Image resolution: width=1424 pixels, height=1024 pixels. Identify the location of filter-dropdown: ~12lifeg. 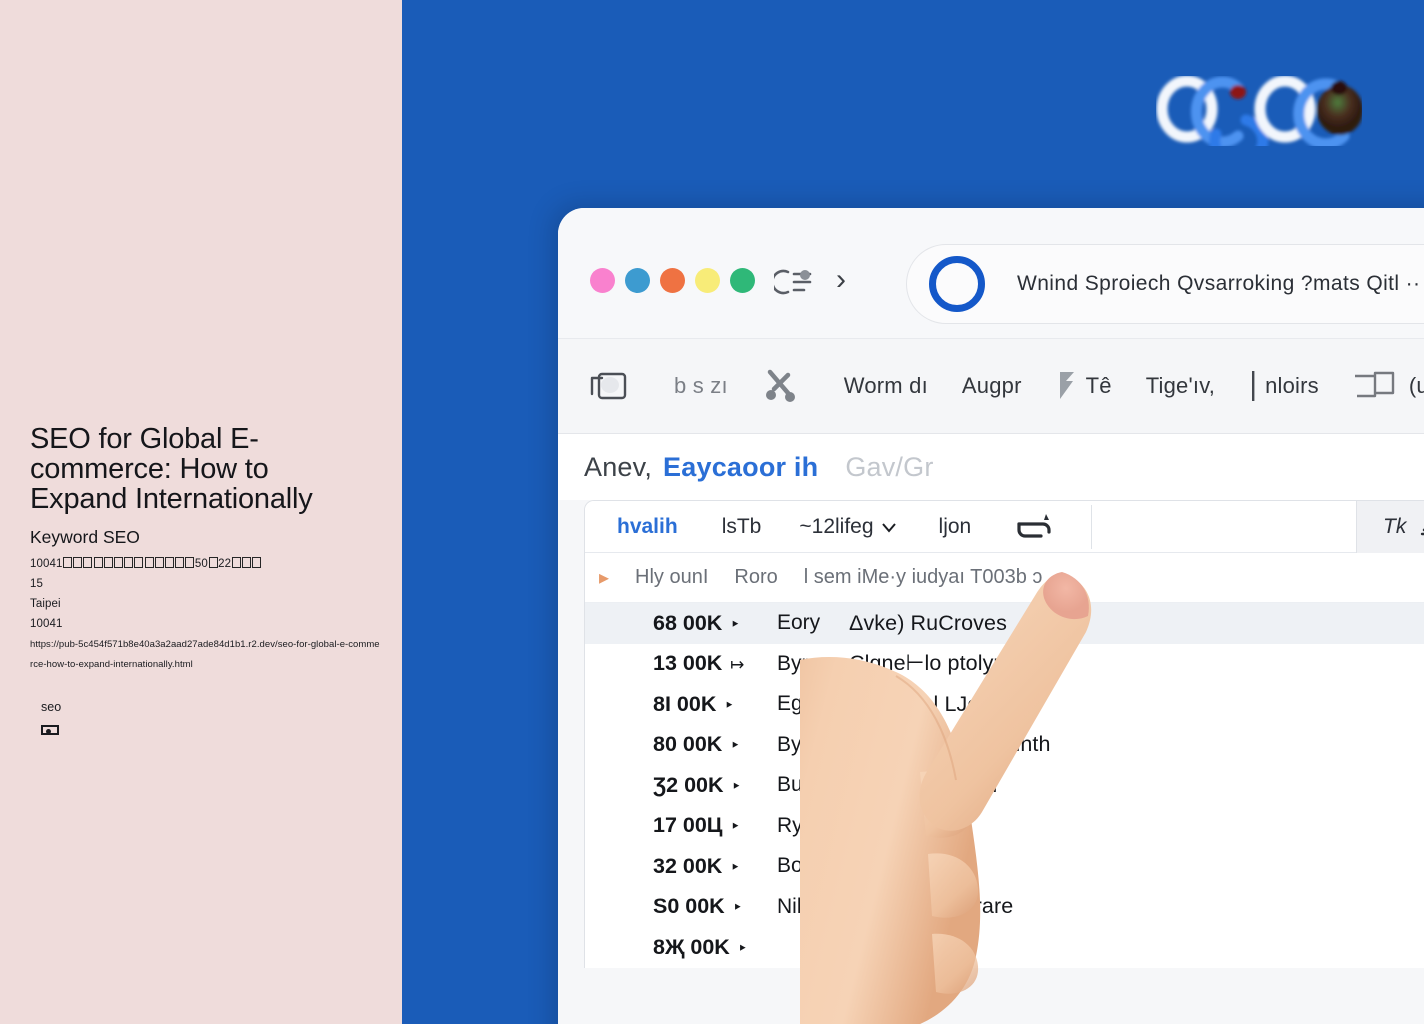
(847, 527).